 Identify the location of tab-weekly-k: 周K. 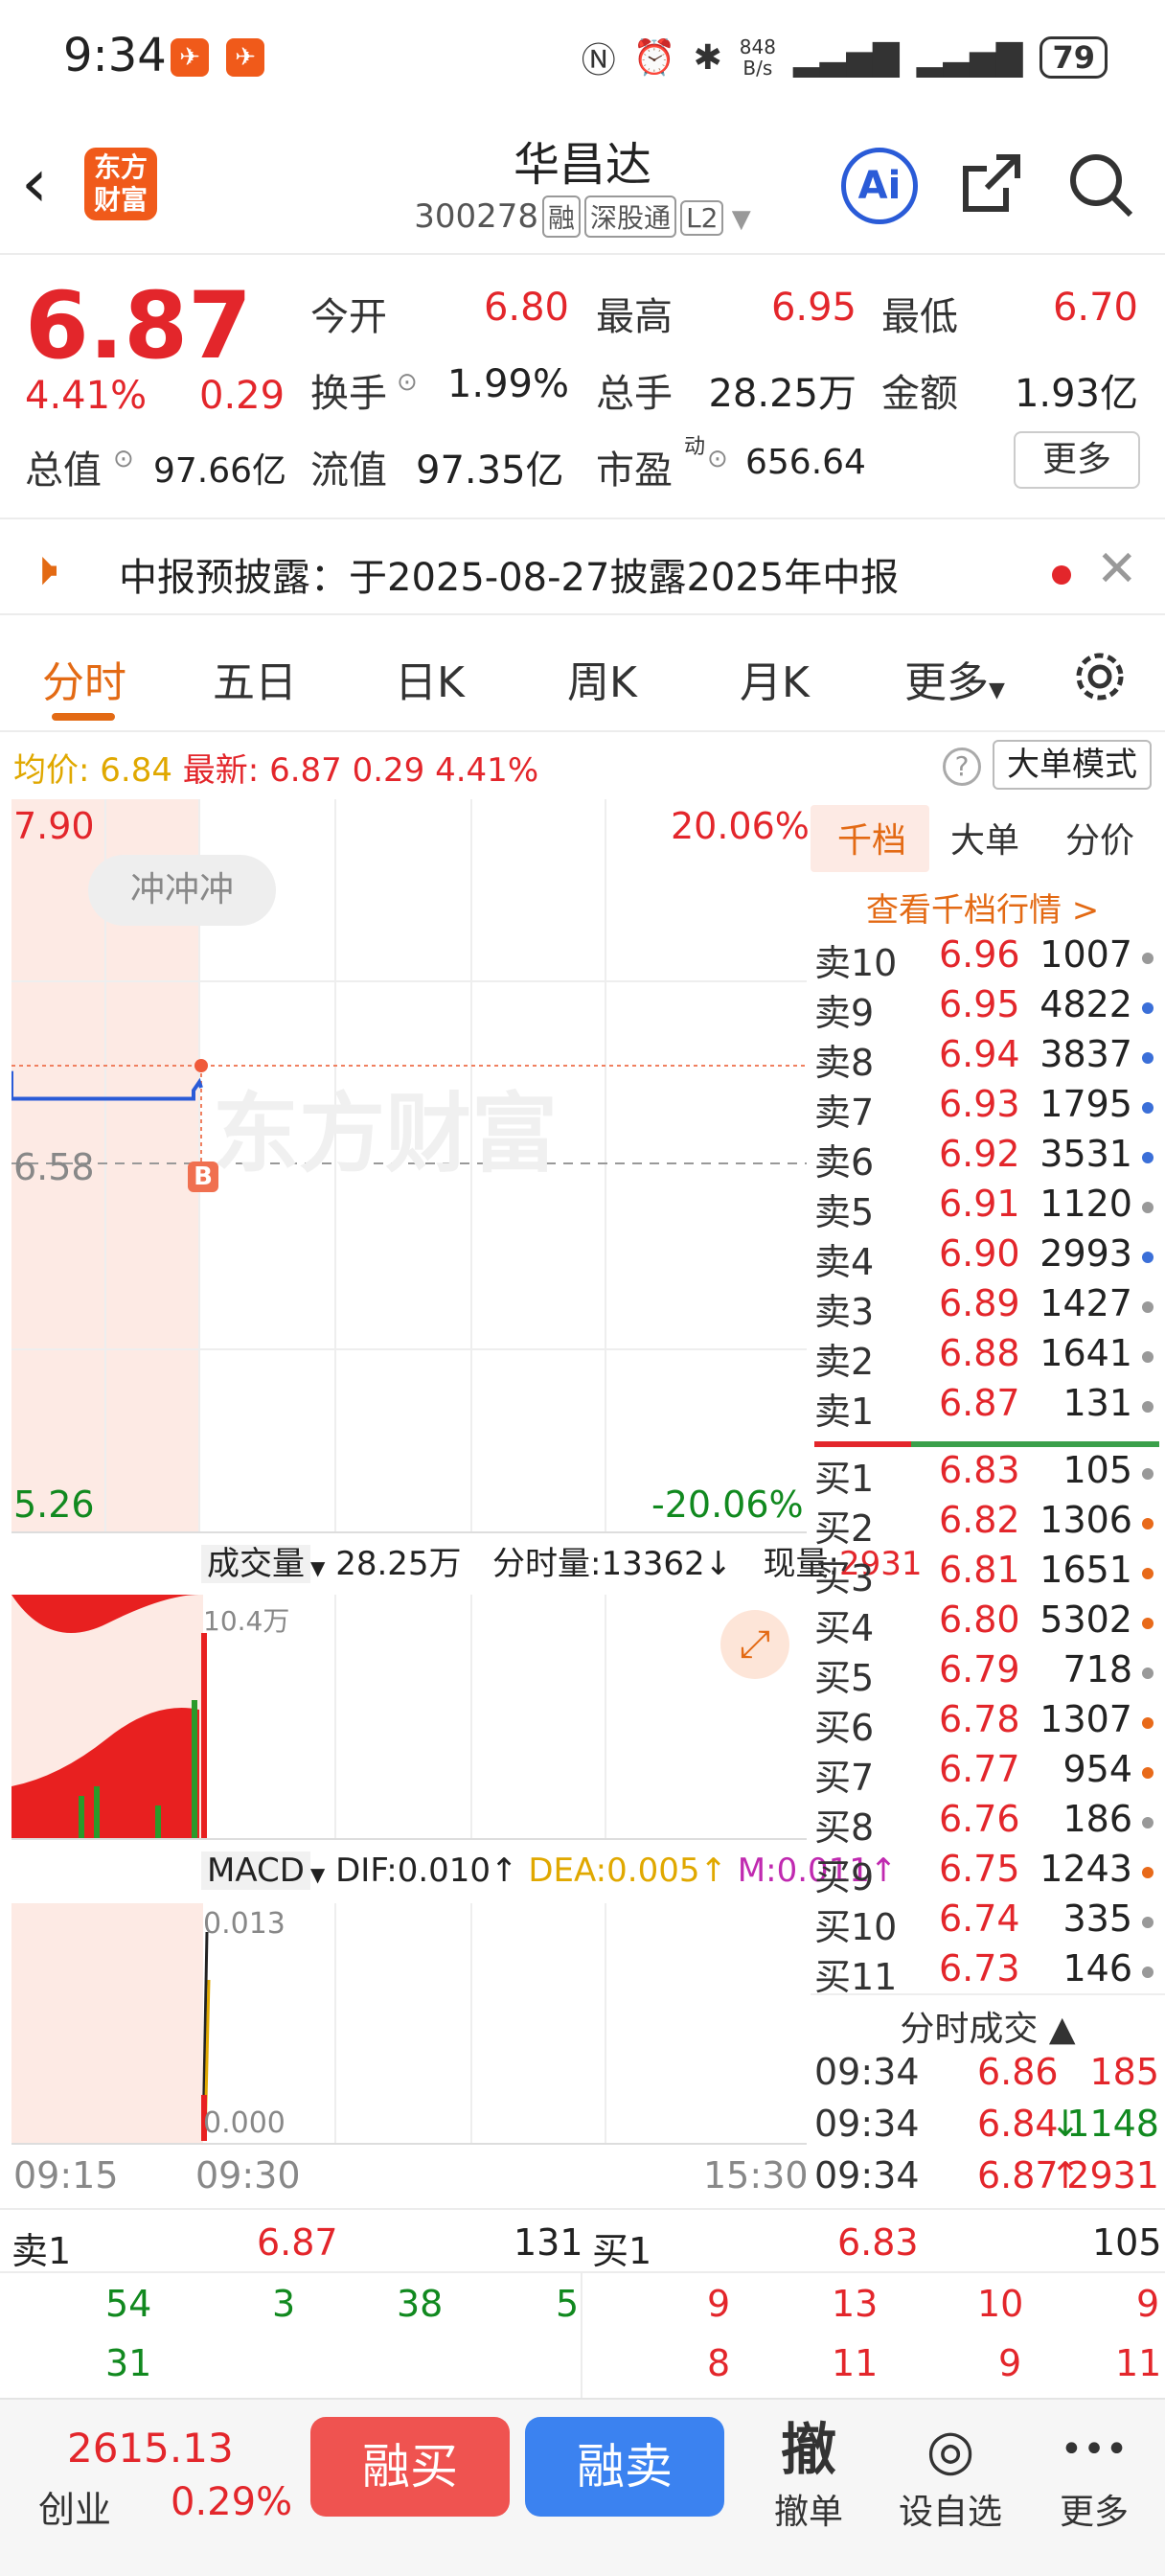
(602, 678).